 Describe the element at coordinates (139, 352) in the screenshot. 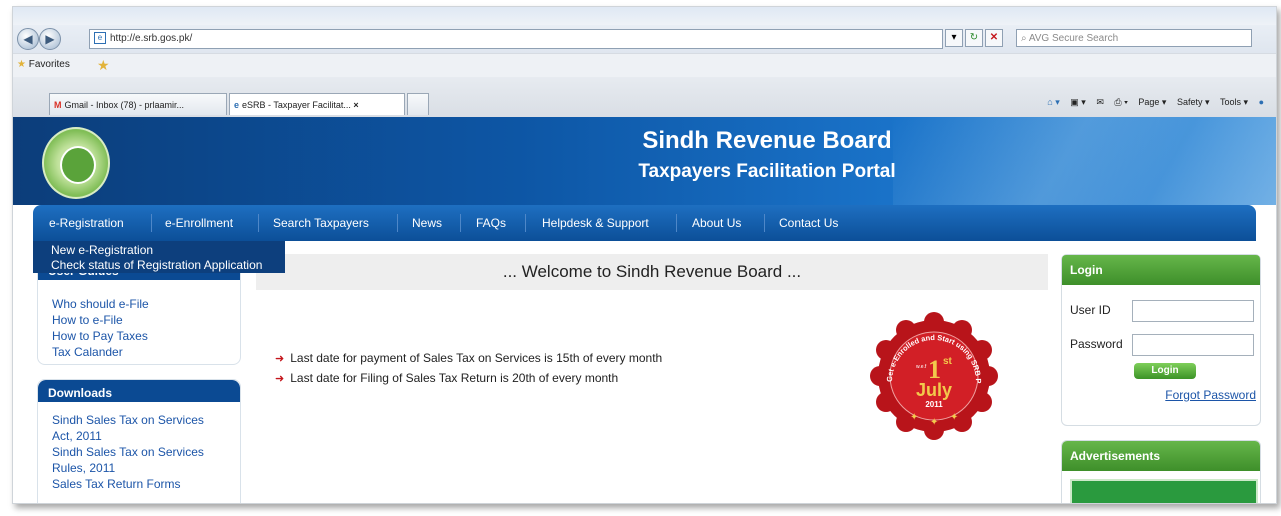

I see `link-tax-calander: Tax Calander` at that location.